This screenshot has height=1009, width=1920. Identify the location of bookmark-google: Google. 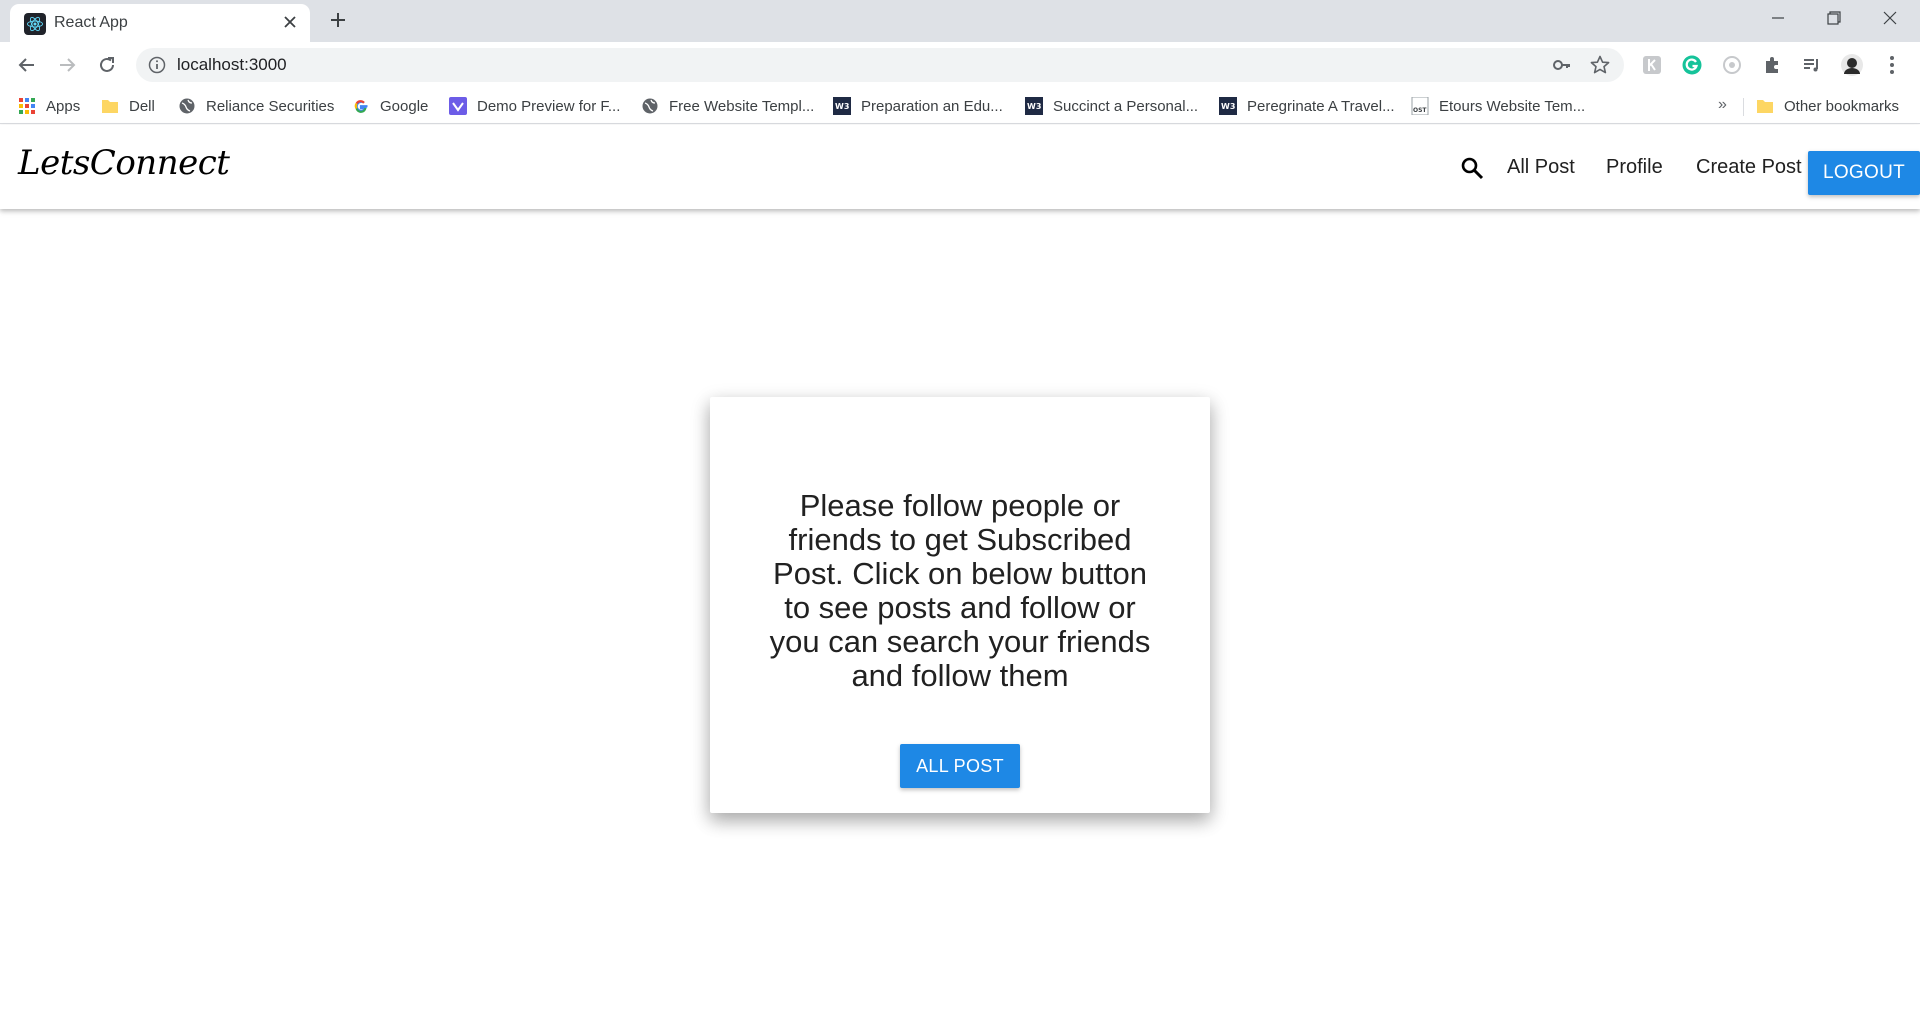
(390, 106).